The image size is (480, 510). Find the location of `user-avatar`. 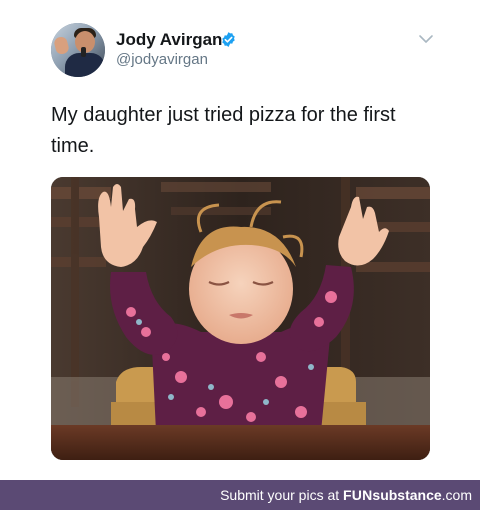

user-avatar is located at coordinates (78, 50).